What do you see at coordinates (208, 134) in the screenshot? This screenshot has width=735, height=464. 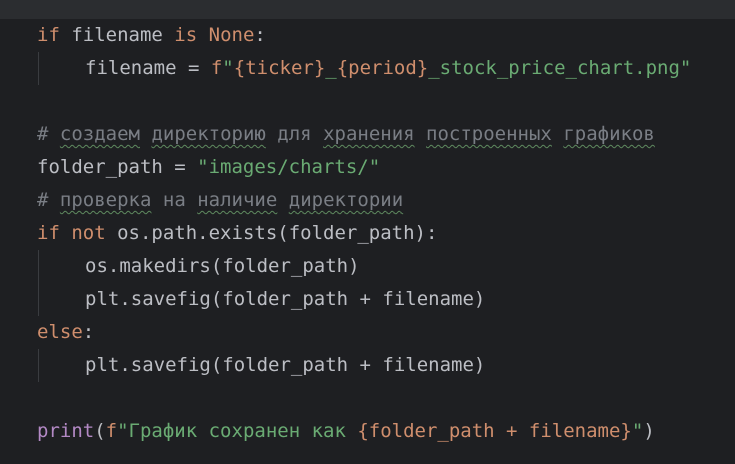 I see `comment-word: директорию` at bounding box center [208, 134].